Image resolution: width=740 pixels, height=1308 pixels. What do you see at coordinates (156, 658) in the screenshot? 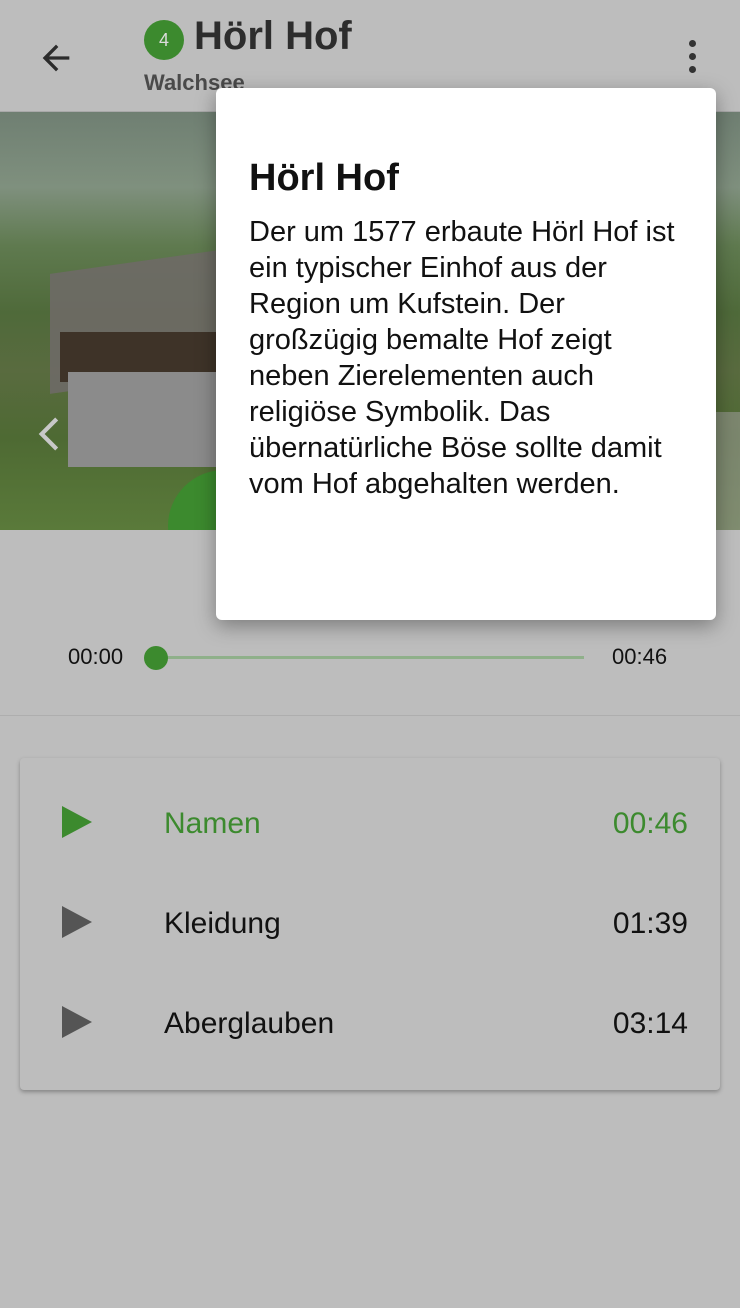
I see `progress-thumb` at bounding box center [156, 658].